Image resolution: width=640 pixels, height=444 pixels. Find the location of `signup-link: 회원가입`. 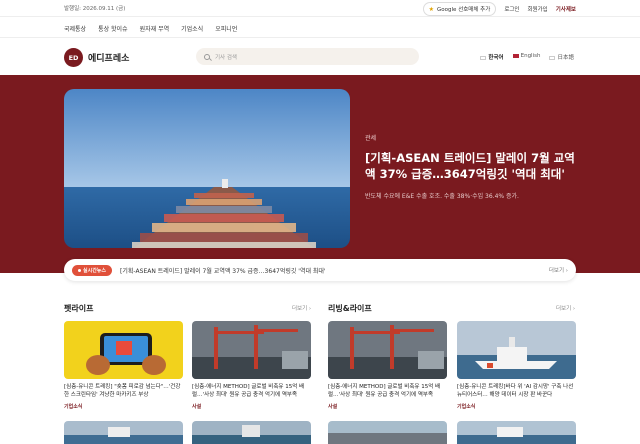

signup-link: 회원가입 is located at coordinates (538, 9).